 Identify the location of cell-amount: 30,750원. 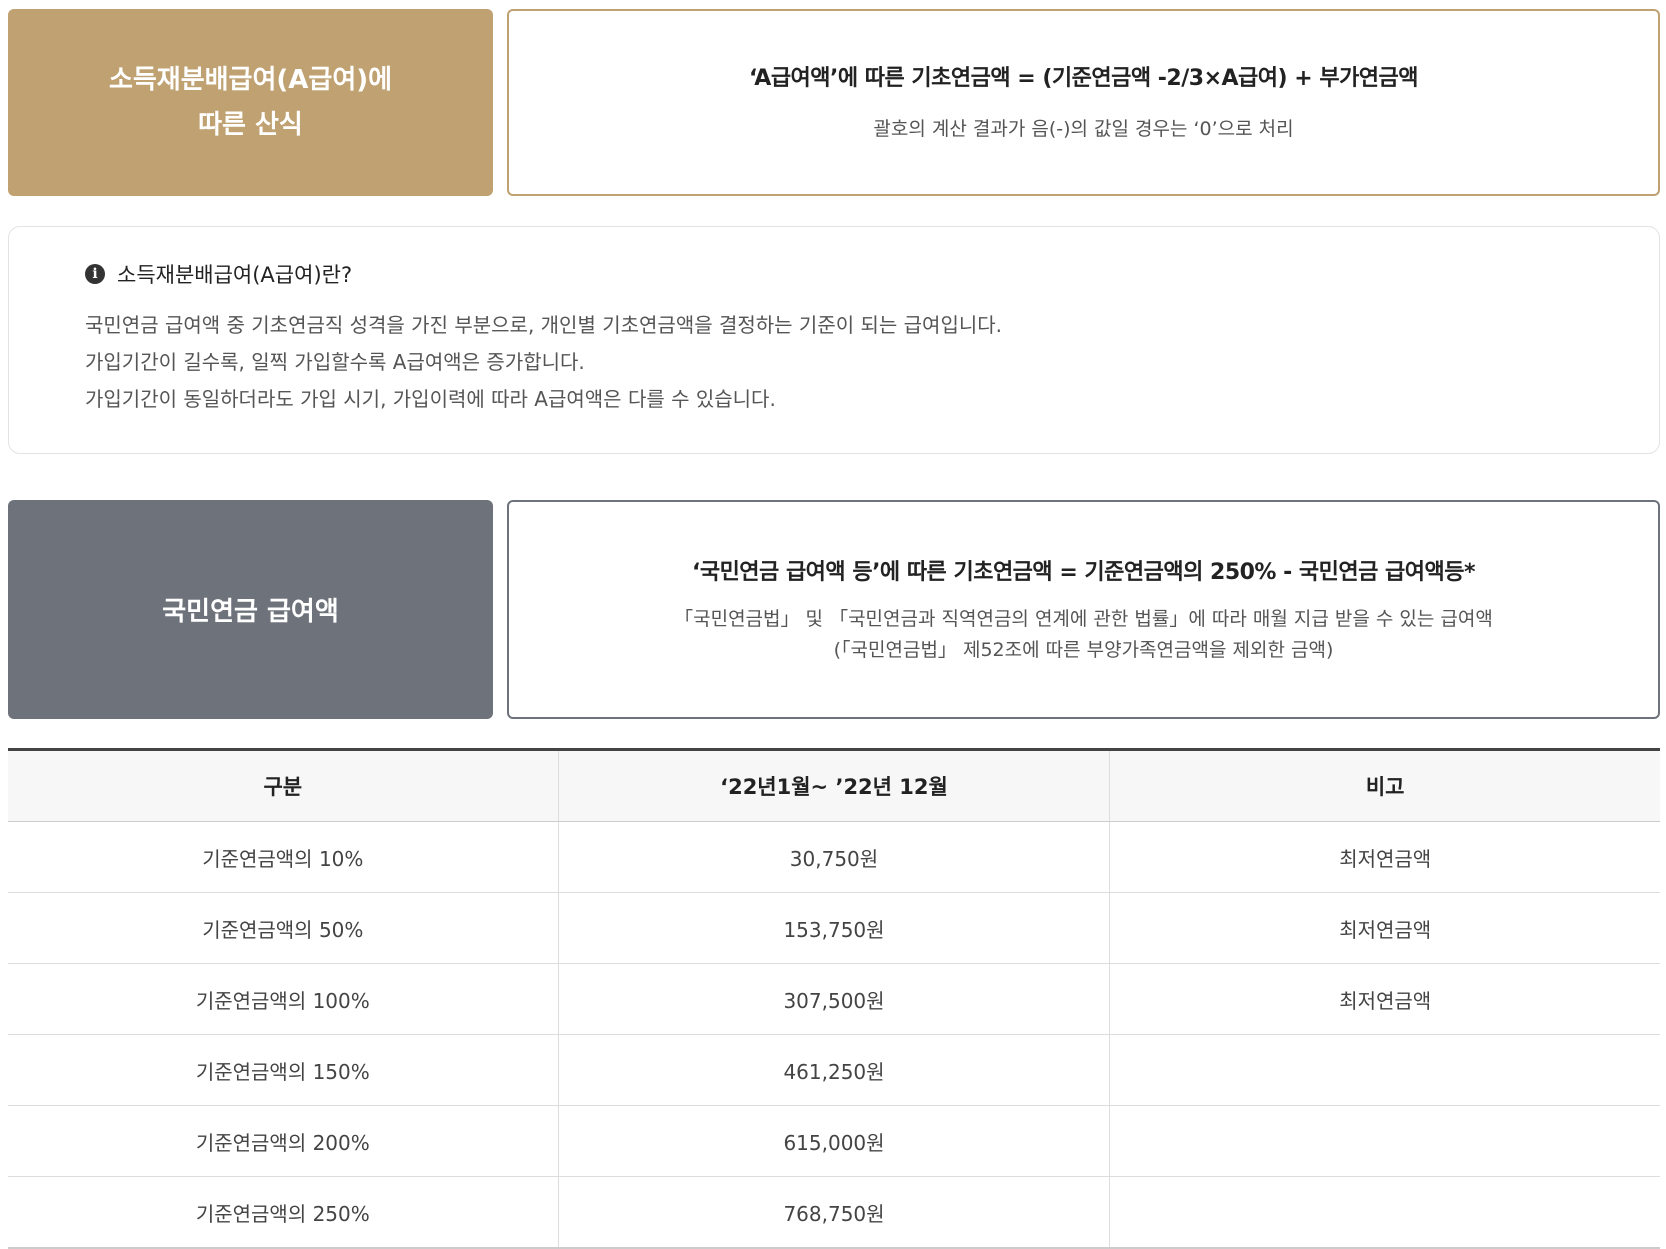
(834, 857).